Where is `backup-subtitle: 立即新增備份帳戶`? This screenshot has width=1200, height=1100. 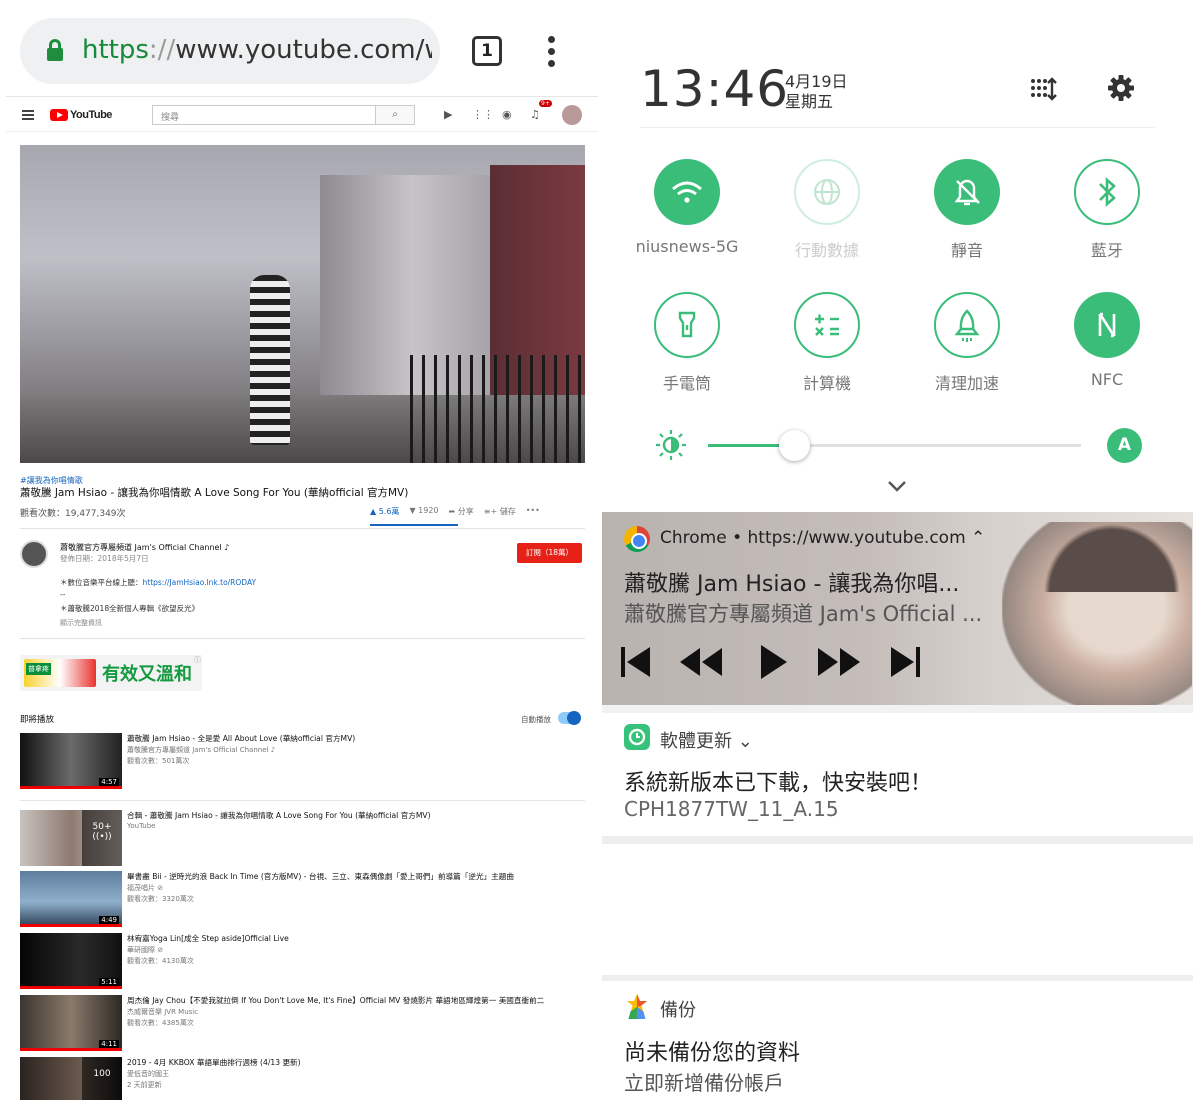
backup-subtitle: 立即新增備份帳戶 is located at coordinates (704, 1083).